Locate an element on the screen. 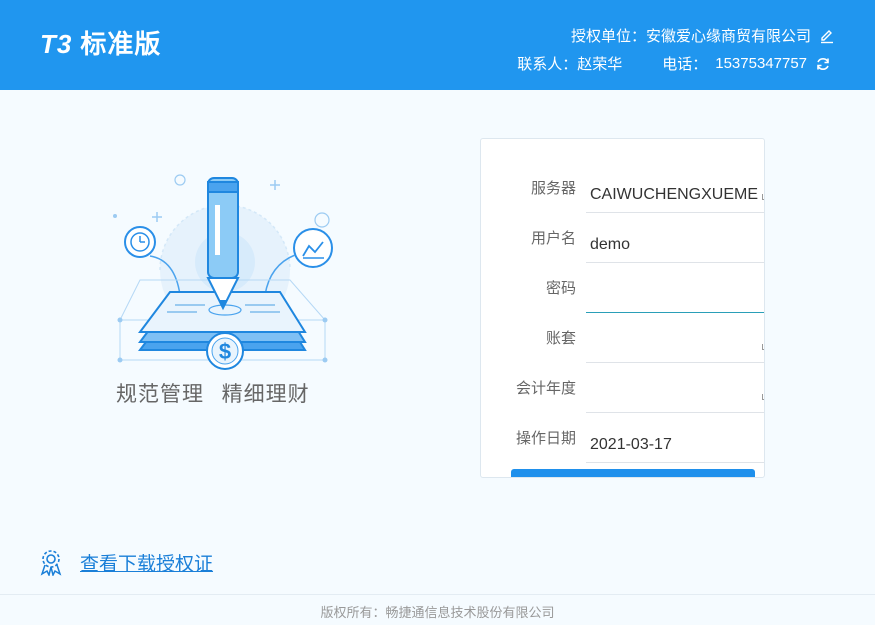  phone-number: 15375347757 is located at coordinates (761, 63).